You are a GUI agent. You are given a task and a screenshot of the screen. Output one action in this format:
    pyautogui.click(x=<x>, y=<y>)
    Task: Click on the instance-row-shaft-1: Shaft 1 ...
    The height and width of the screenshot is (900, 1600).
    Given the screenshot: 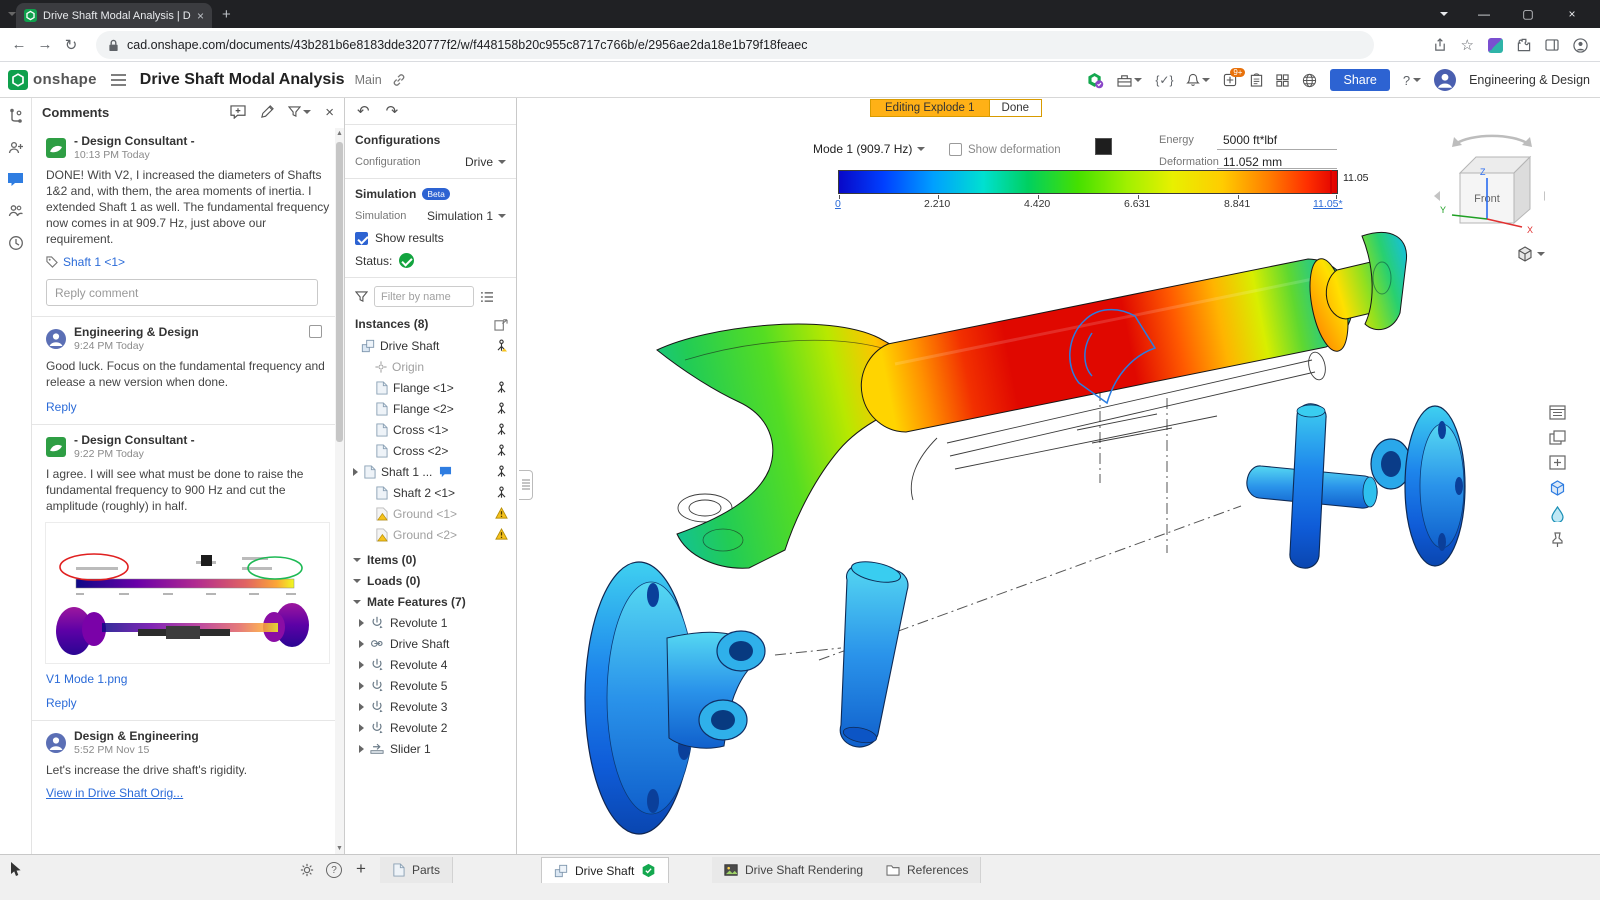 What is the action you would take?
    pyautogui.click(x=430, y=471)
    